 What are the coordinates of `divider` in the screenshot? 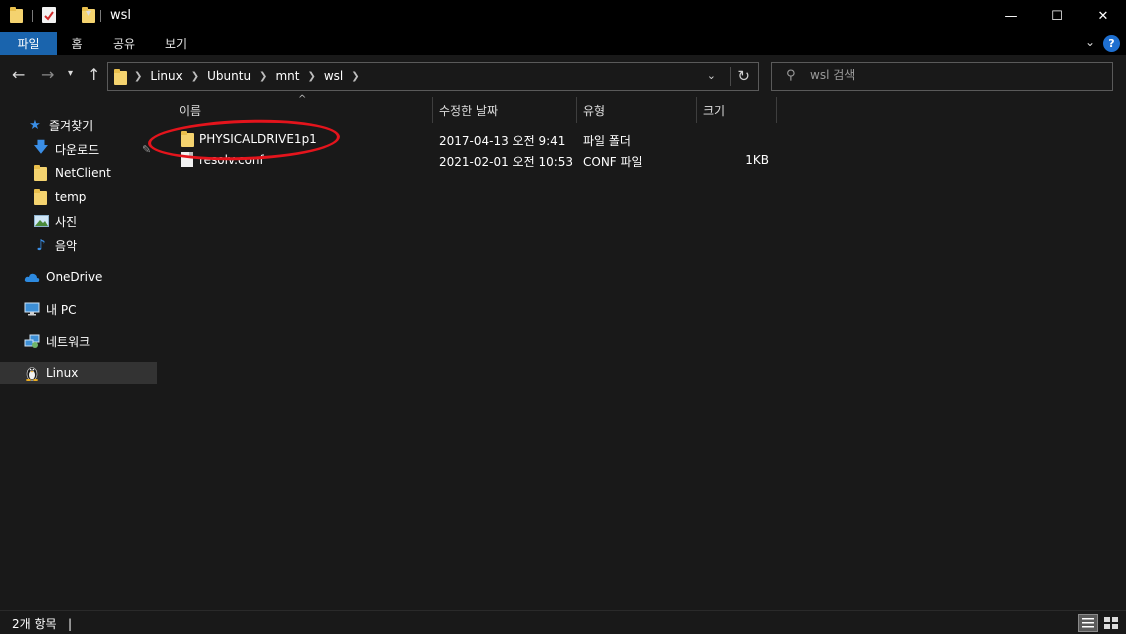 It's located at (730, 76).